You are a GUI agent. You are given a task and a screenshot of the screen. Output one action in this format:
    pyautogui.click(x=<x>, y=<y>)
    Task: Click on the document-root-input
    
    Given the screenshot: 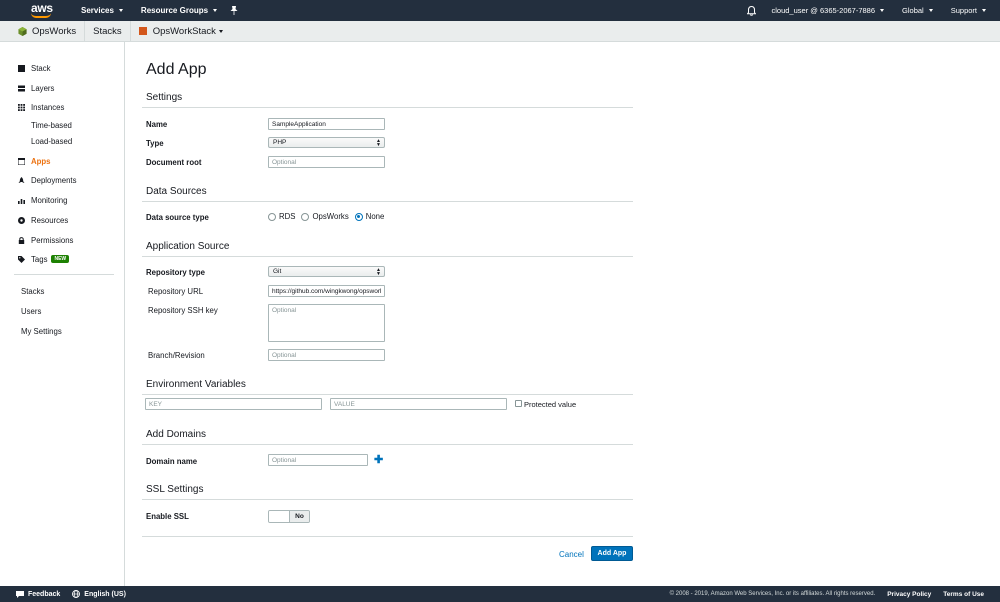 What is the action you would take?
    pyautogui.click(x=326, y=162)
    